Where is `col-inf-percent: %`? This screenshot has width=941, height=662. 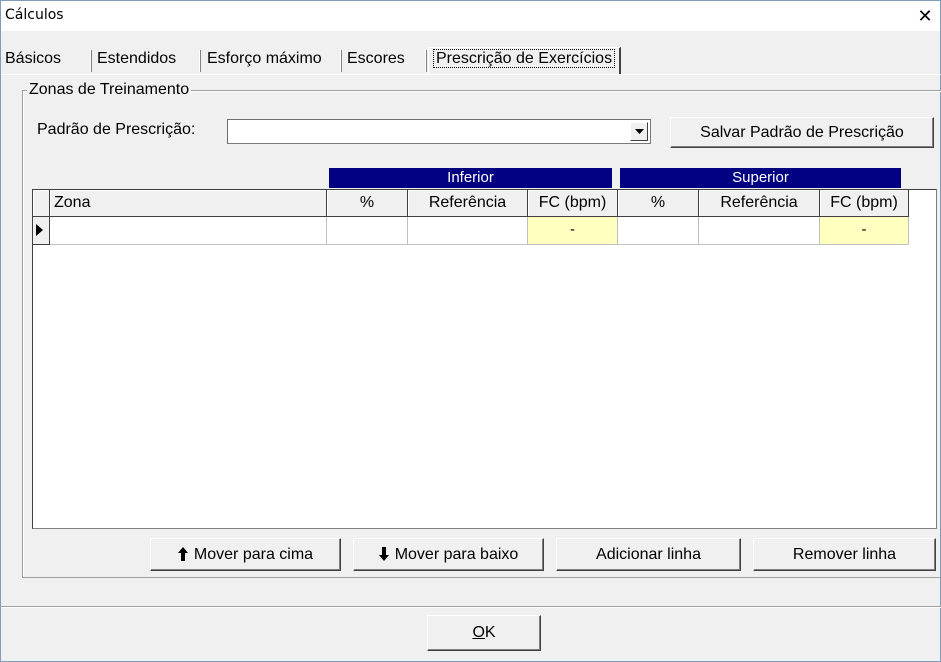
col-inf-percent: % is located at coordinates (367, 203).